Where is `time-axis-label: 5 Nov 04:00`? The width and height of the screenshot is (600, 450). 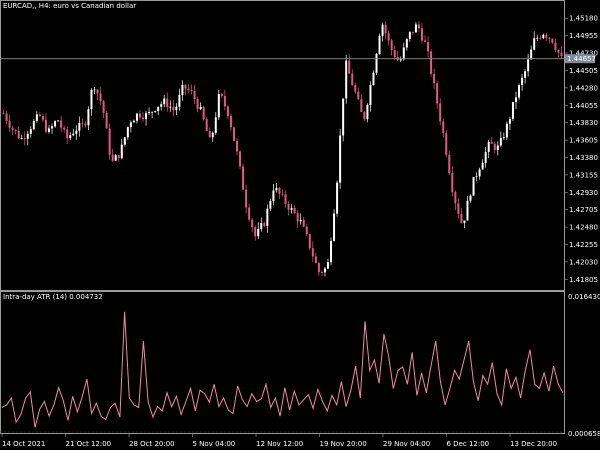 time-axis-label: 5 Nov 04:00 is located at coordinates (214, 444).